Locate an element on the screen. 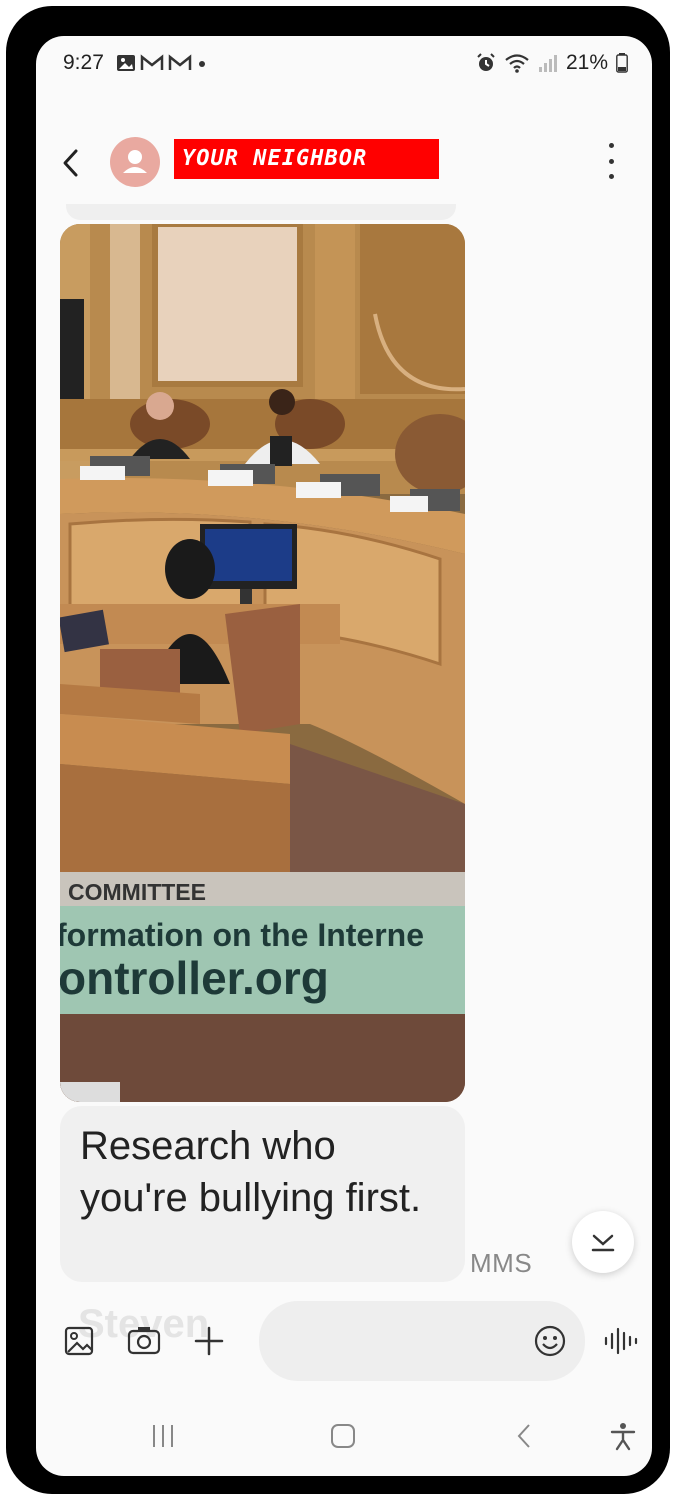 The width and height of the screenshot is (675, 1500). contact-avatar is located at coordinates (135, 162).